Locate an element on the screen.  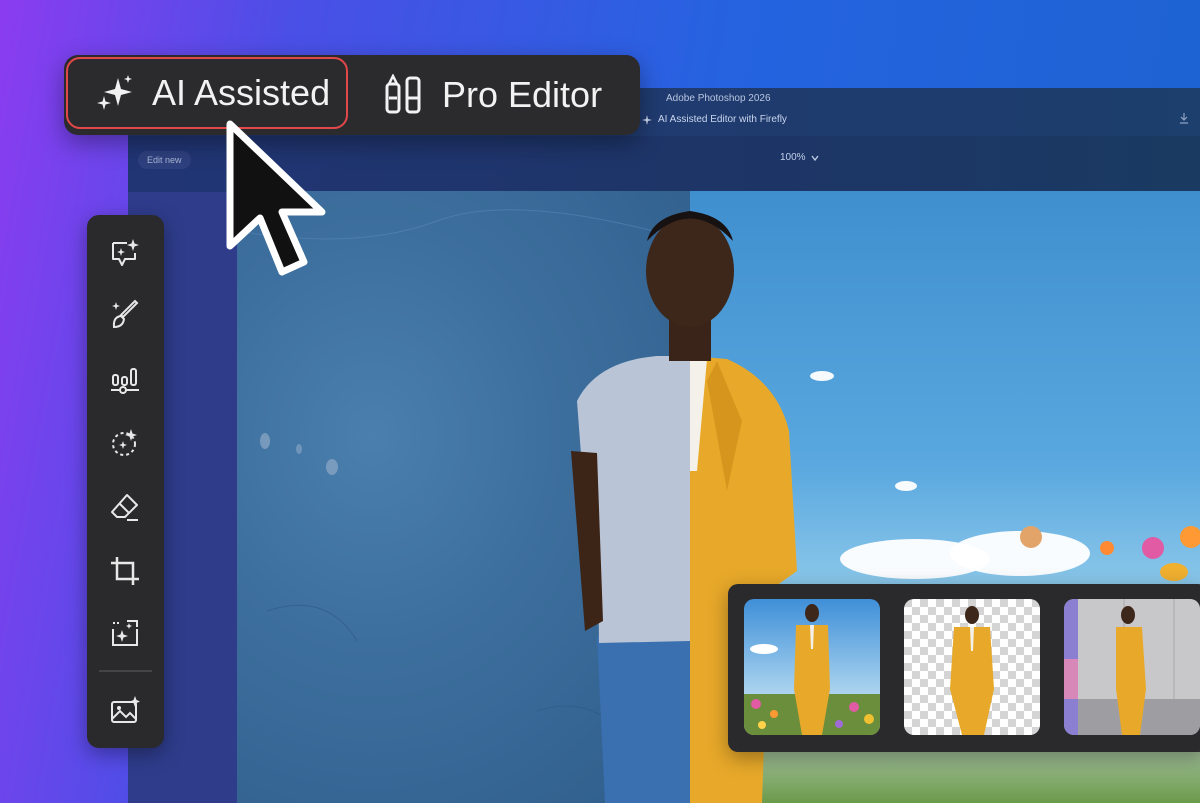
mode-switcher: AI Assisted Pro Editor is located at coordinates (352, 95).